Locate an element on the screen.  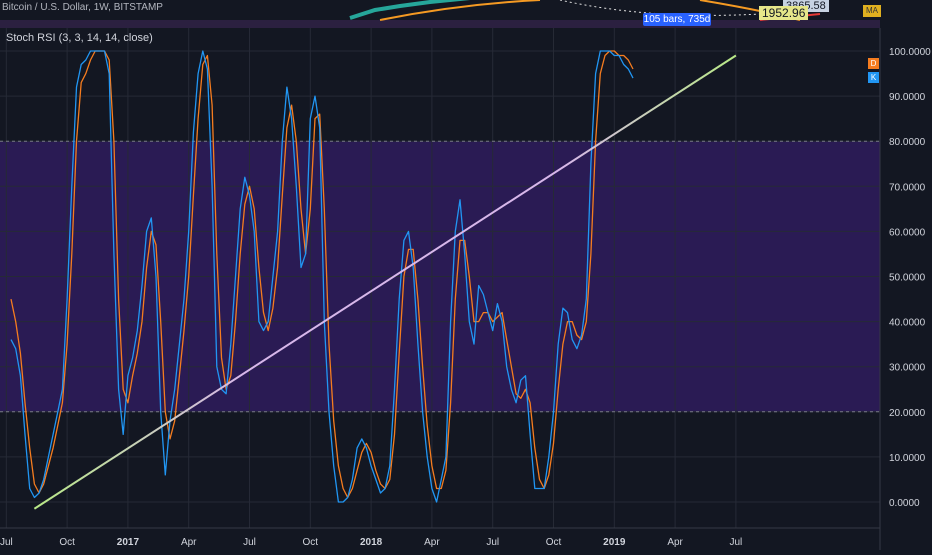
price-pane-band is located at coordinates (440, 24).